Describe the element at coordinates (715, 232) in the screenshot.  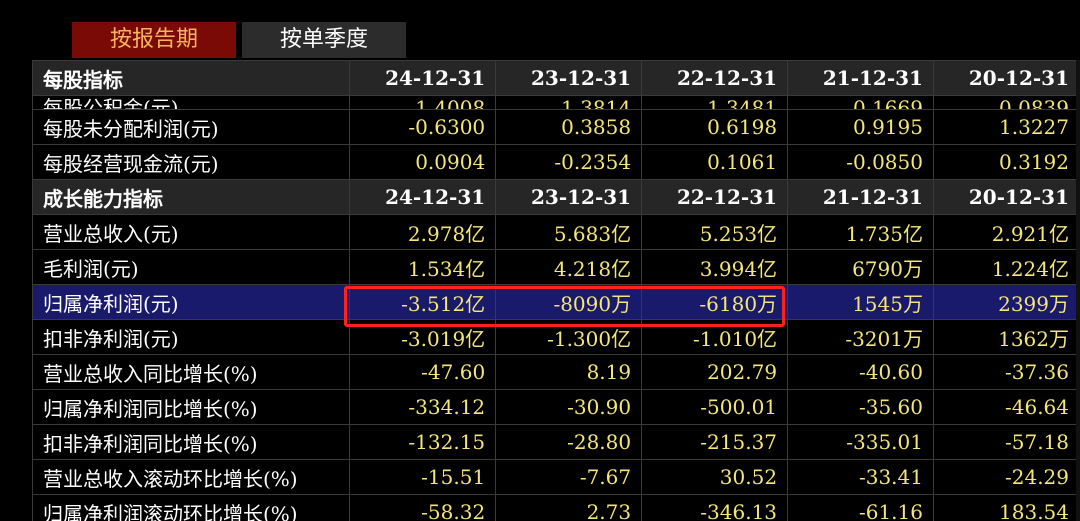
I see `cell-value: 5.253亿` at that location.